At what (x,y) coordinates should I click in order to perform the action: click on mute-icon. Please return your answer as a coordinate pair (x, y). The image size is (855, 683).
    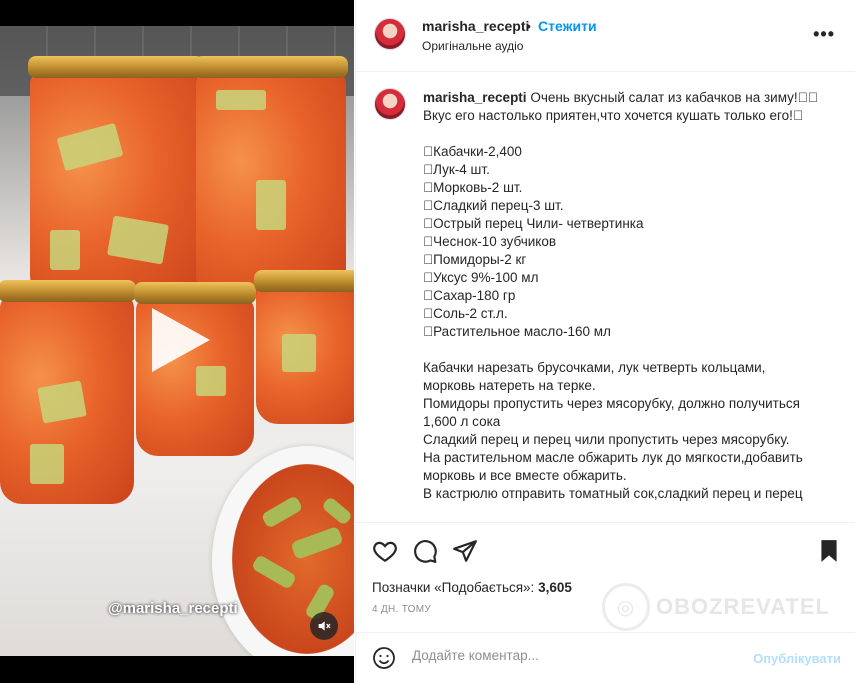
    Looking at the image, I should click on (324, 626).